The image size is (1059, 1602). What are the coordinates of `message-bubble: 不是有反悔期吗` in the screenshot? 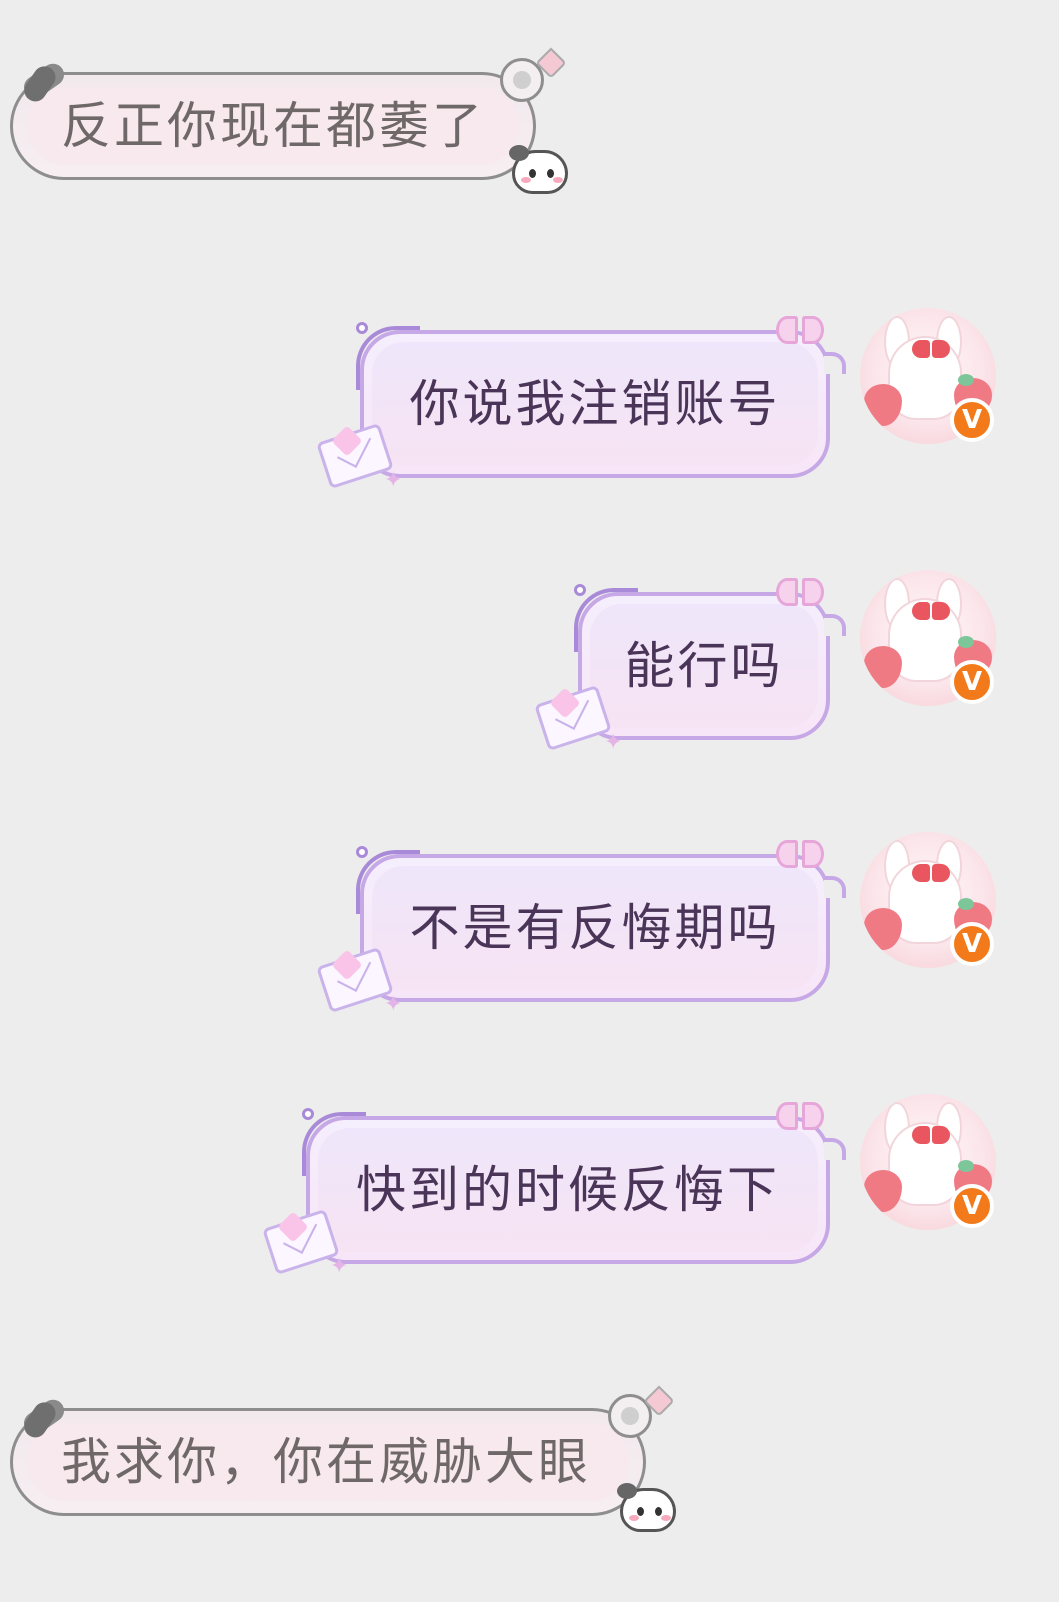 It's located at (593, 926).